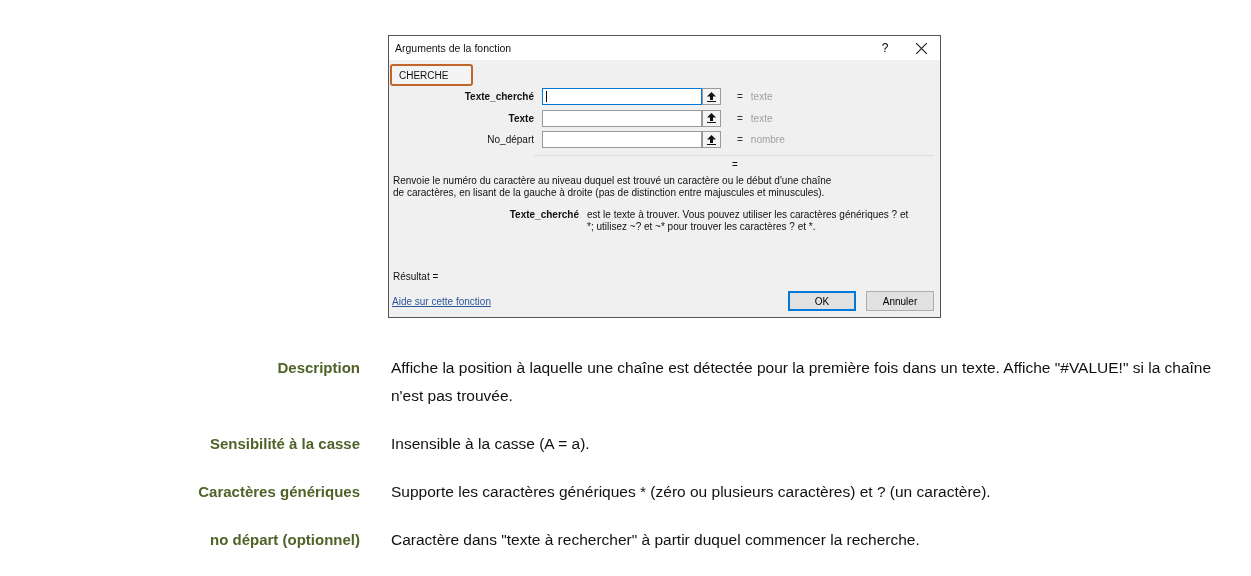 The width and height of the screenshot is (1251, 576). What do you see at coordinates (921, 48) in the screenshot?
I see `close-icon` at bounding box center [921, 48].